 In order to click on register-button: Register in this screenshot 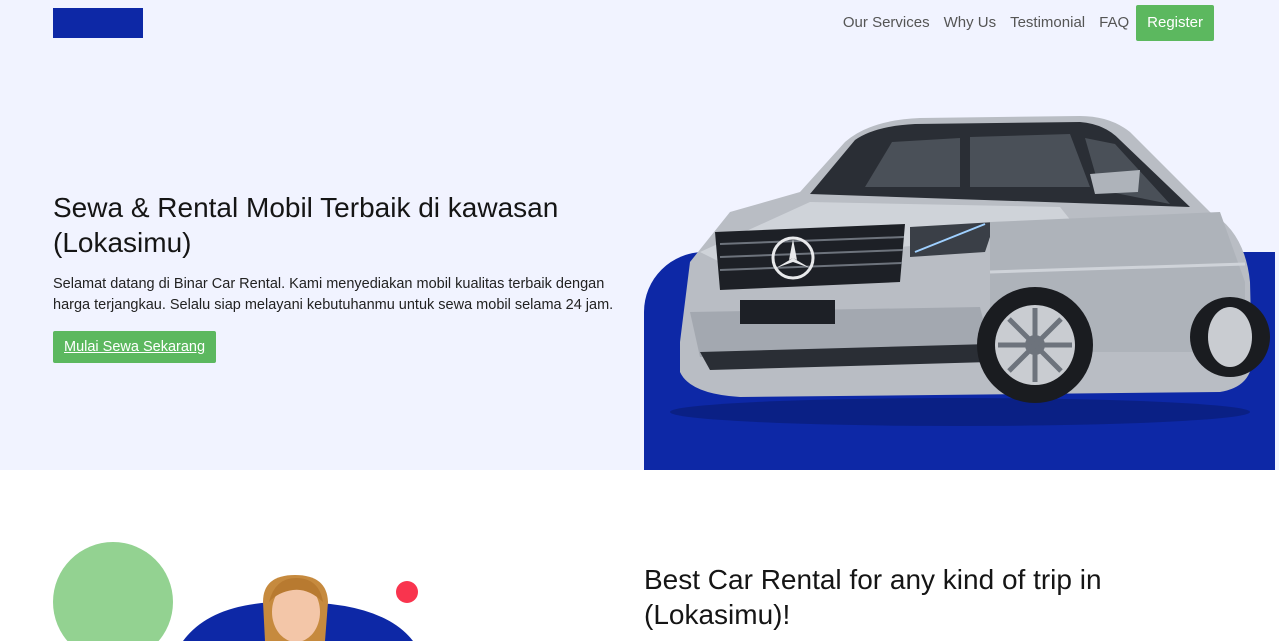, I will do `click(1175, 23)`.